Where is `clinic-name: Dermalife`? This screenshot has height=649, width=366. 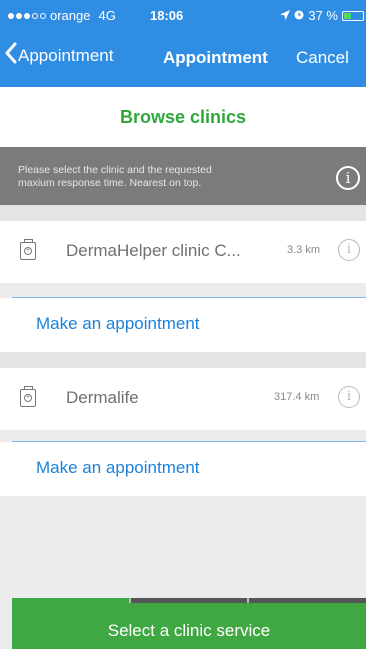 clinic-name: Dermalife is located at coordinates (102, 397).